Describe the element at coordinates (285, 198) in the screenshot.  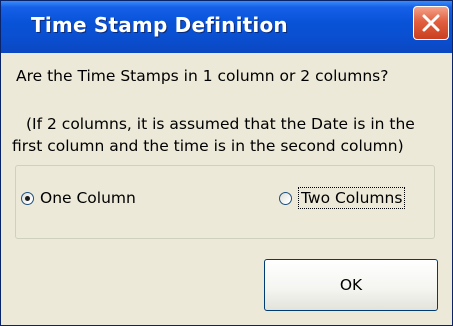
I see `radio-unselected-icon` at that location.